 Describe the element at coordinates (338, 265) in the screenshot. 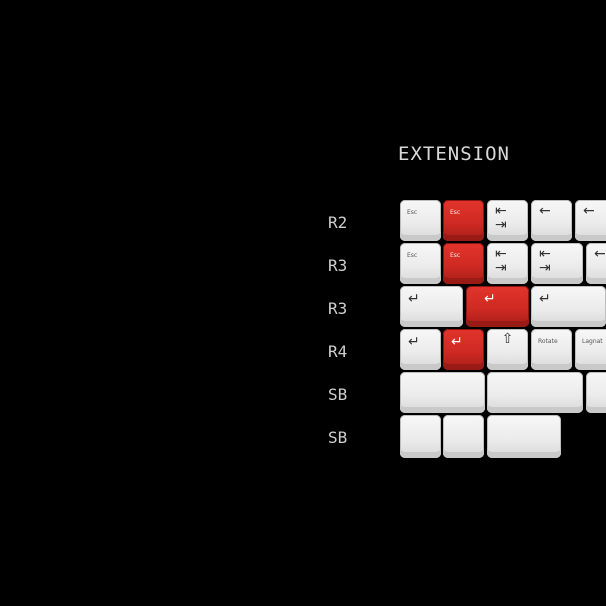

I see `row-label-r3-a: R3` at that location.